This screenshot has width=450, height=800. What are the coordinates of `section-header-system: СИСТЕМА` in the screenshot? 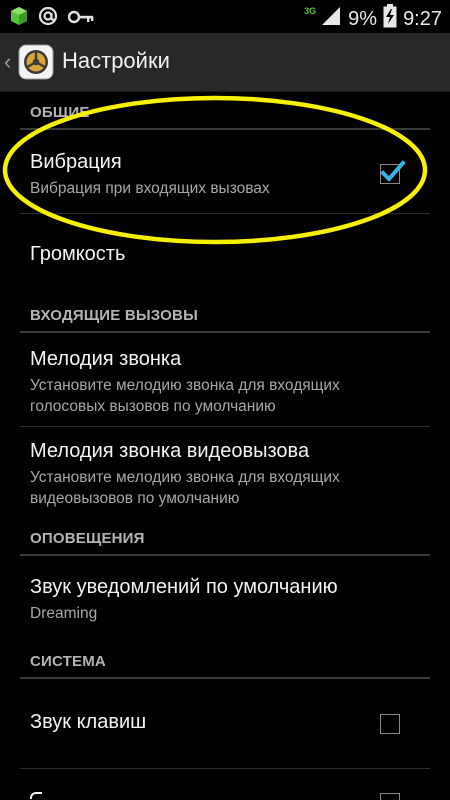 It's located at (68, 661).